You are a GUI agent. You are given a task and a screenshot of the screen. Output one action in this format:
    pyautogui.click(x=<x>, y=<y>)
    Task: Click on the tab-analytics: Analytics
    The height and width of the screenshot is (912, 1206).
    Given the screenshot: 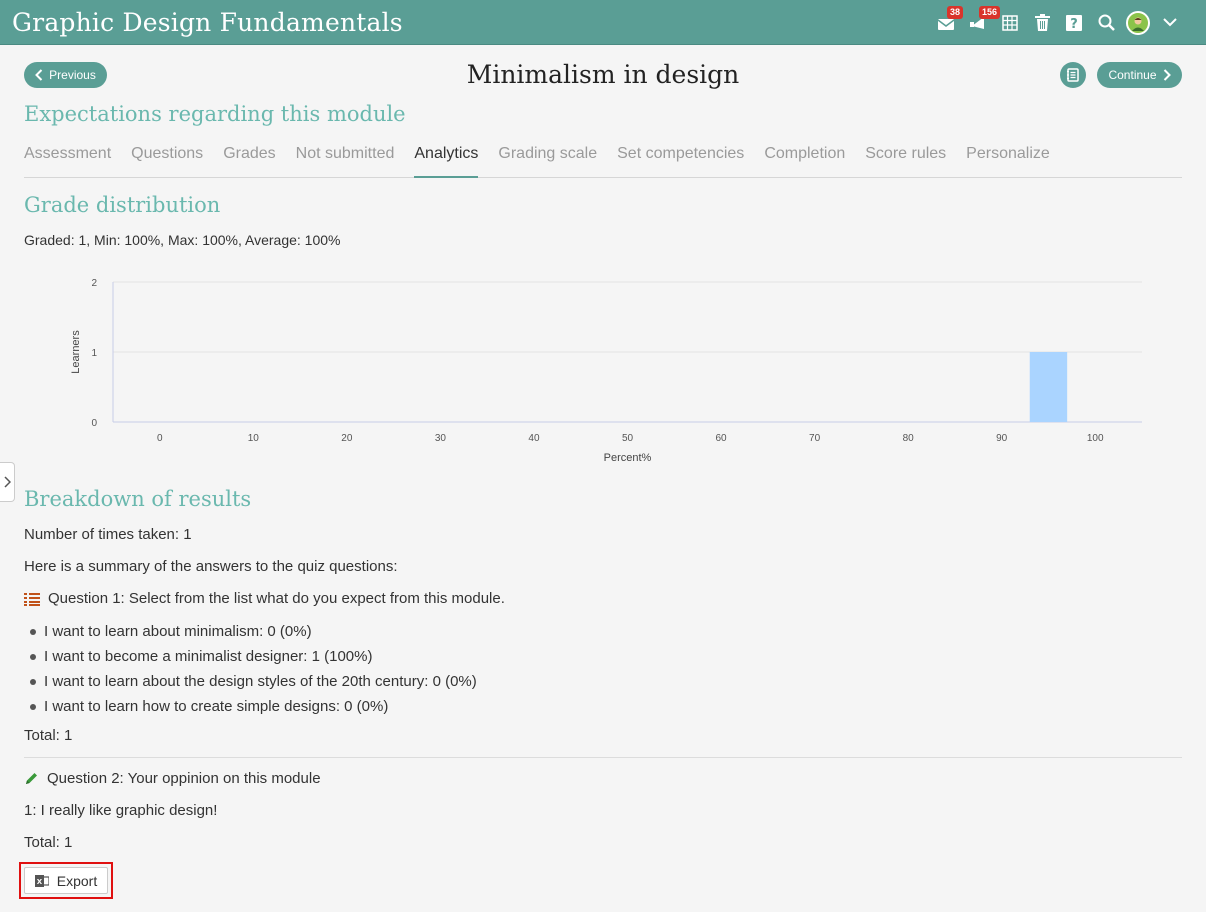 What is the action you would take?
    pyautogui.click(x=446, y=159)
    